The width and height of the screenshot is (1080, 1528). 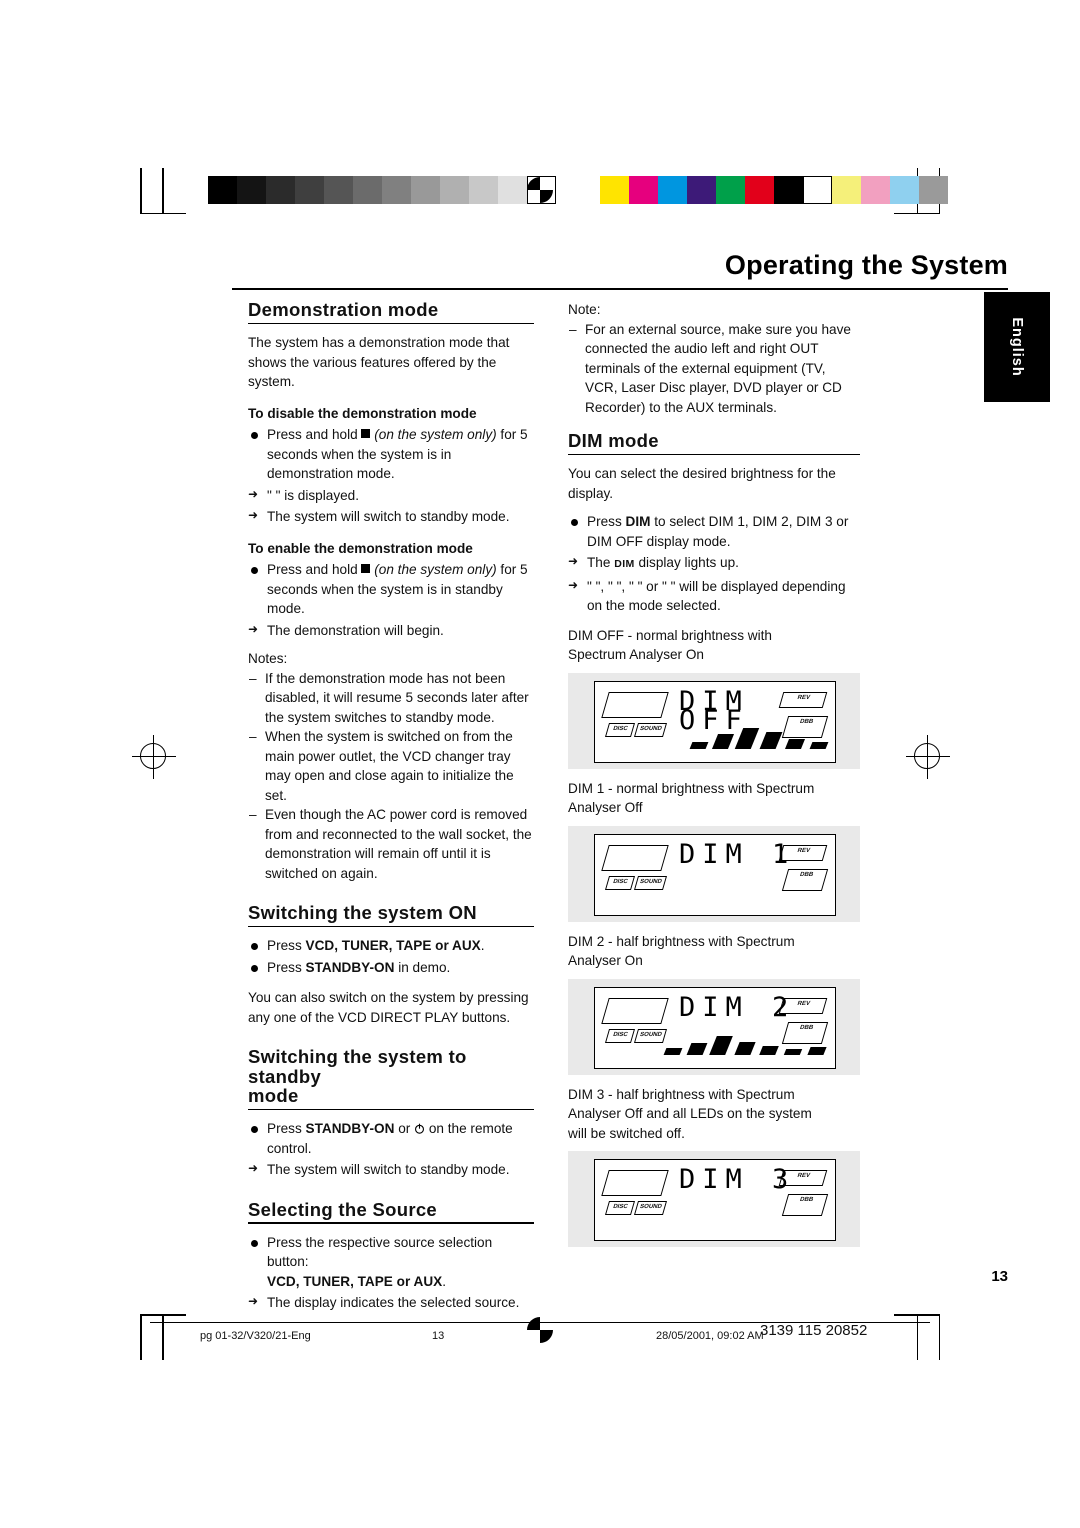 What do you see at coordinates (366, 569) in the screenshot?
I see `square-button-icon` at bounding box center [366, 569].